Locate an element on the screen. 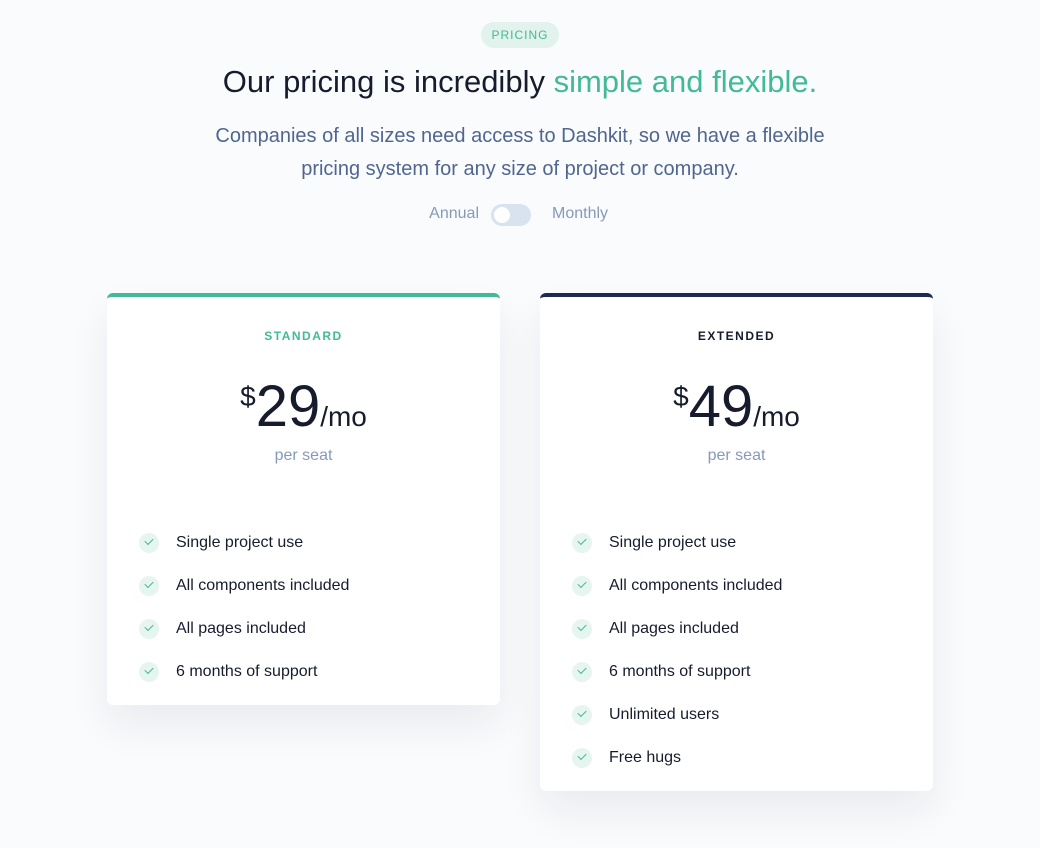  price-amount: 49 is located at coordinates (721, 406).